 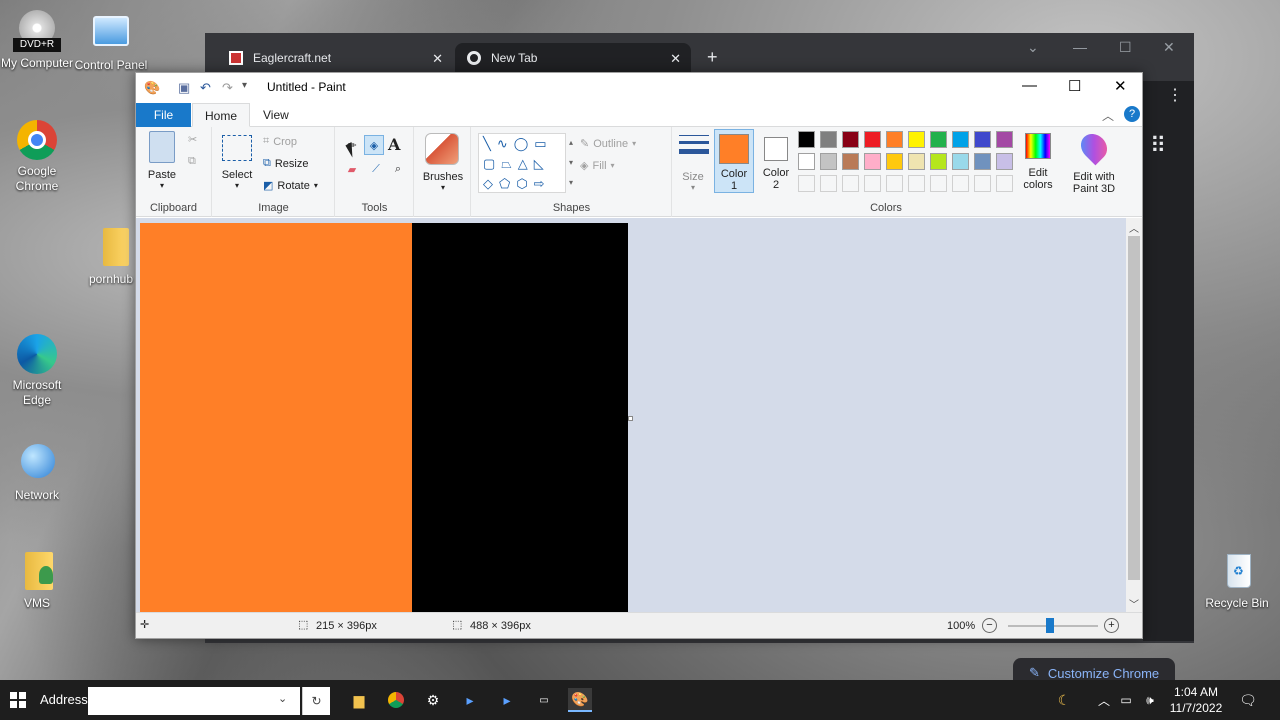 What do you see at coordinates (111, 42) in the screenshot?
I see `desktop-icon-control-panel: Control Panel` at bounding box center [111, 42].